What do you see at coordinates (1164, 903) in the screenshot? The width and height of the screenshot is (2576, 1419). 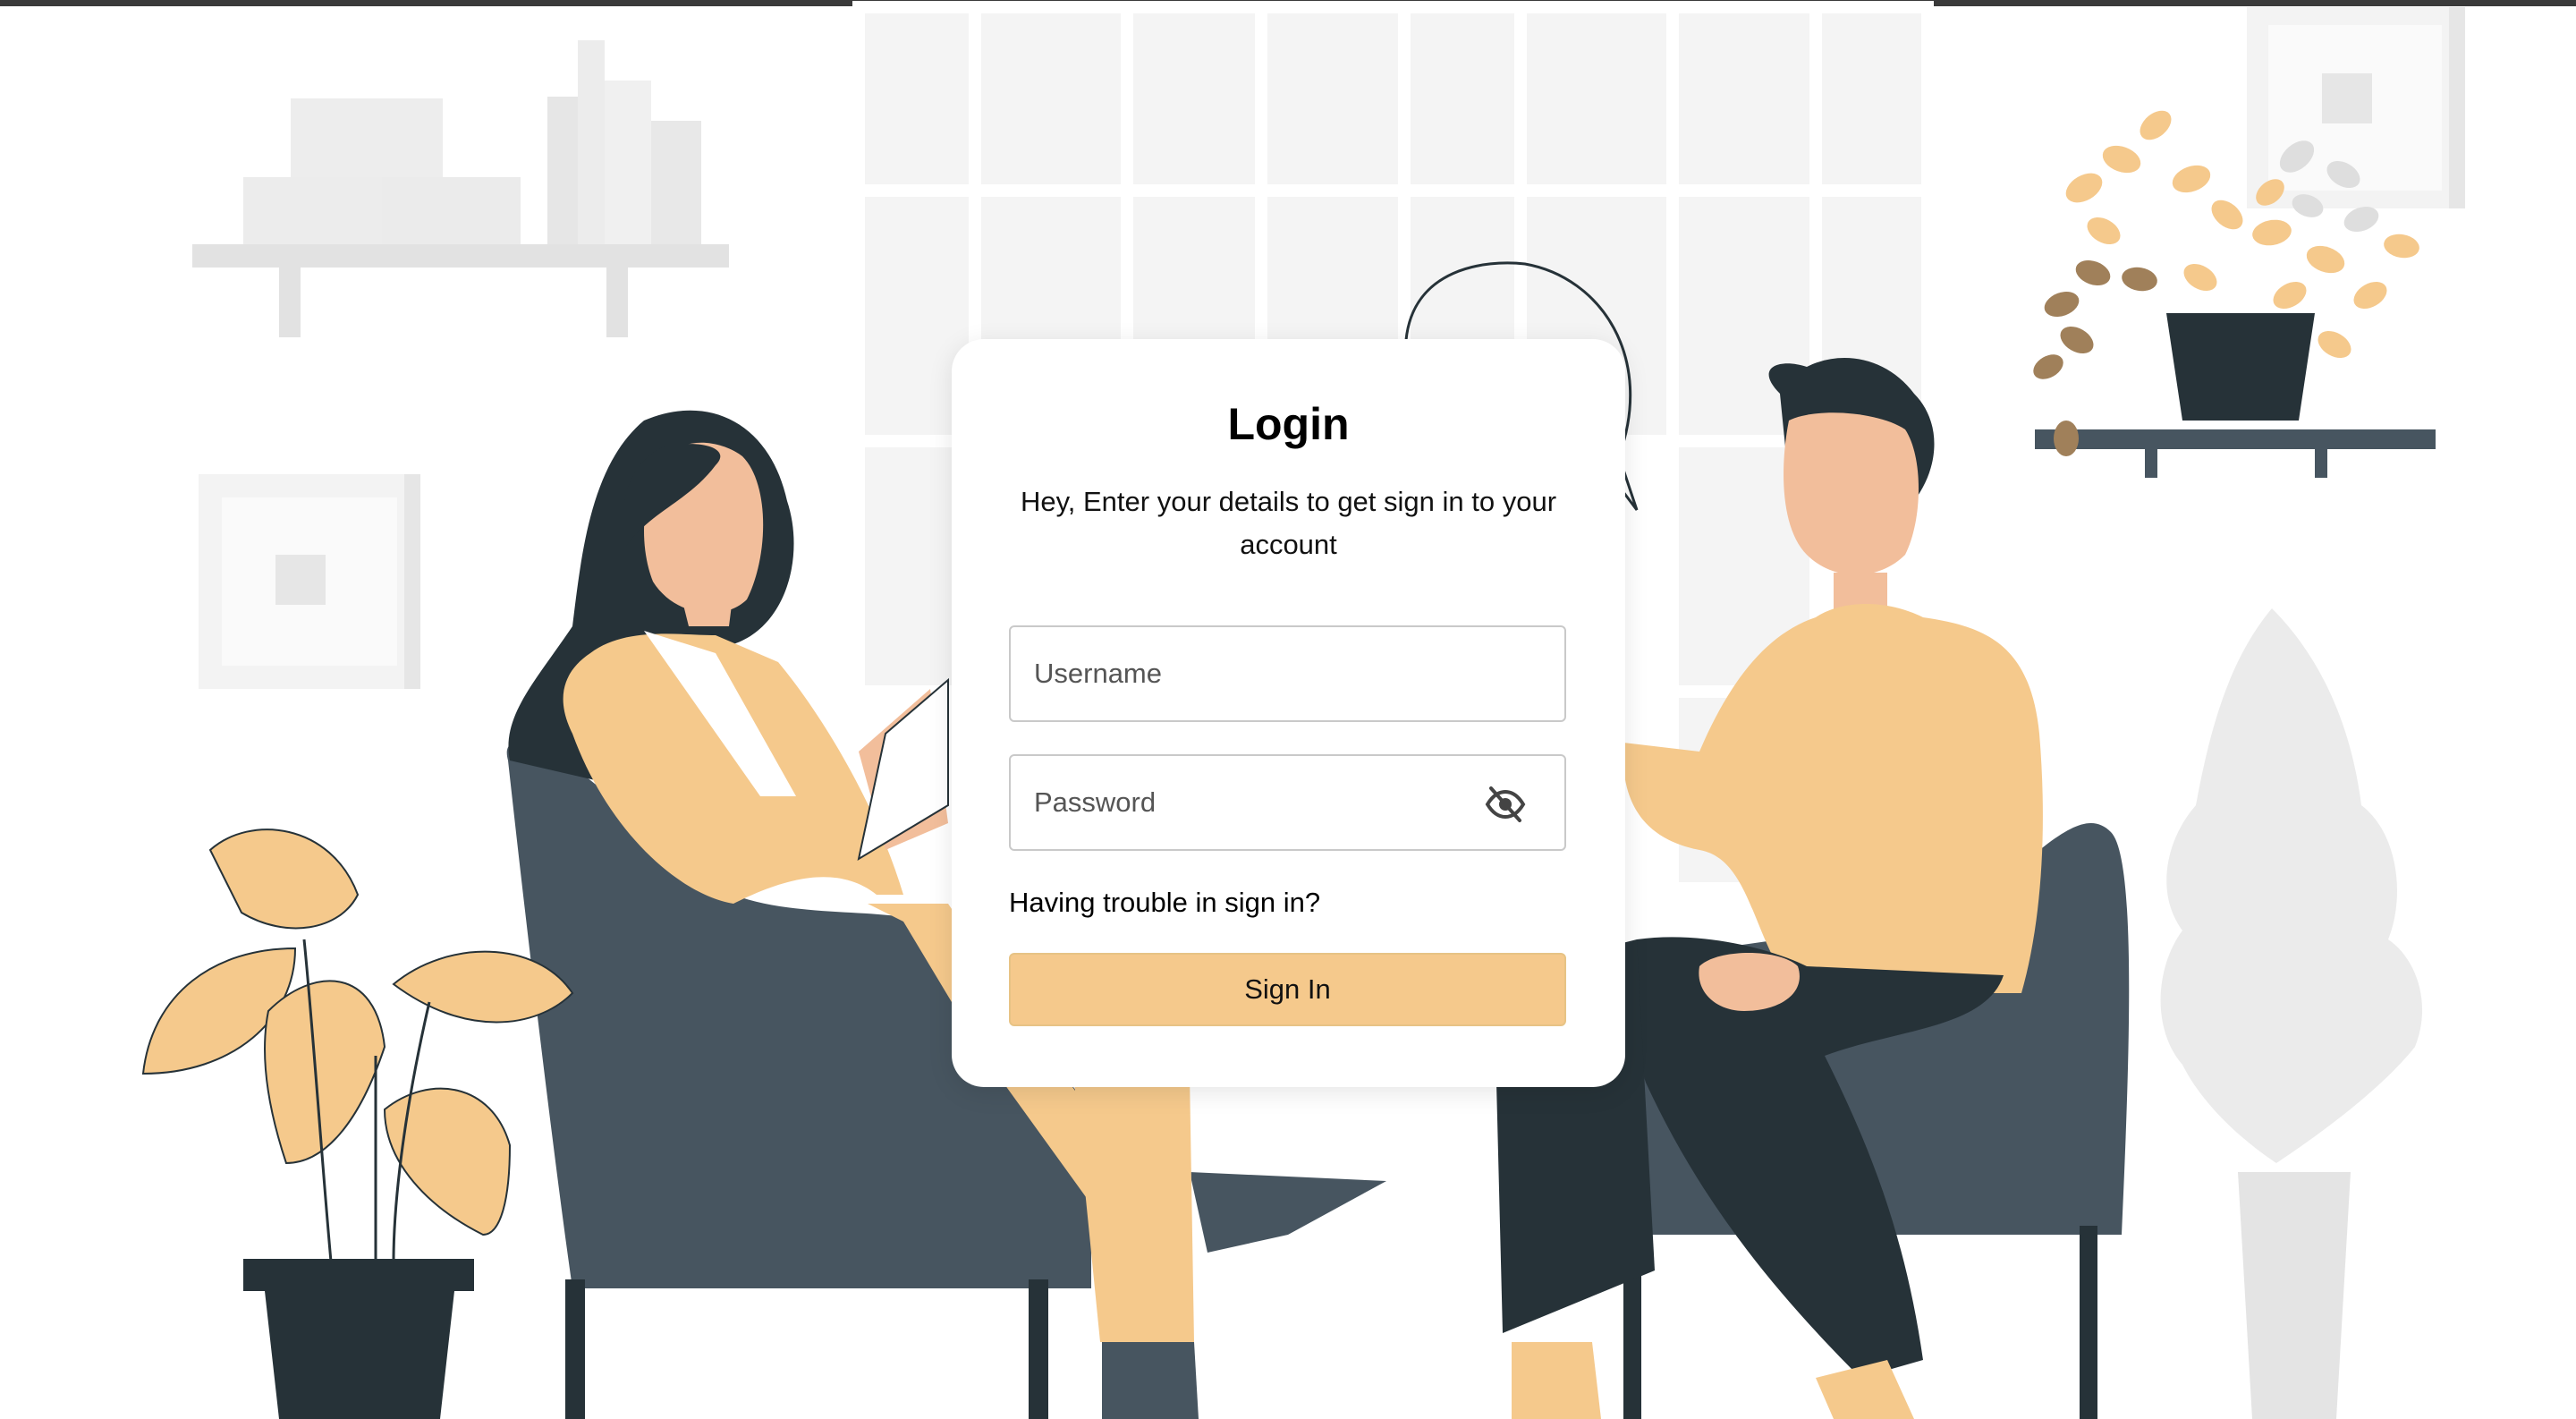 I see `trouble-signing-in-link: Having trouble in sign in?` at bounding box center [1164, 903].